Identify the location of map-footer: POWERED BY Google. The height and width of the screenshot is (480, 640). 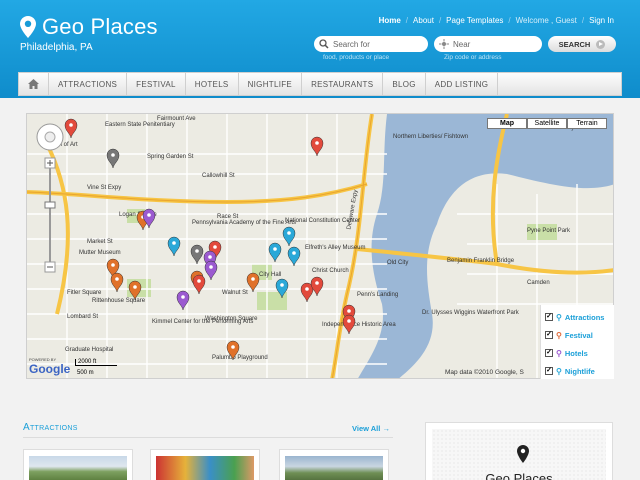
(49, 366).